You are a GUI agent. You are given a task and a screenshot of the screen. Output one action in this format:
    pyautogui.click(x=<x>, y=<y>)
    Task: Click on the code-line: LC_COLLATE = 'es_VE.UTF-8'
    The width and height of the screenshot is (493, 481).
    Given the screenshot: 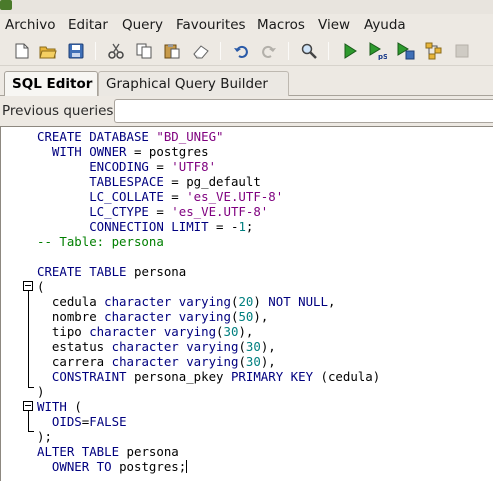 What is the action you would take?
    pyautogui.click(x=160, y=196)
    